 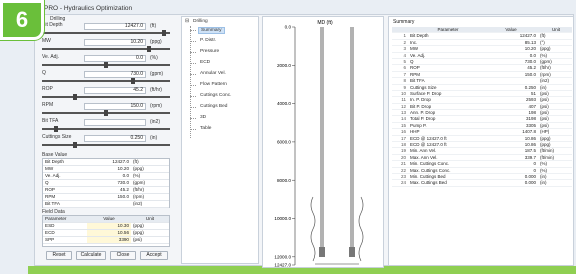 I want to click on summary-row-parameter: Surface P. Drop, so click(x=426, y=93).